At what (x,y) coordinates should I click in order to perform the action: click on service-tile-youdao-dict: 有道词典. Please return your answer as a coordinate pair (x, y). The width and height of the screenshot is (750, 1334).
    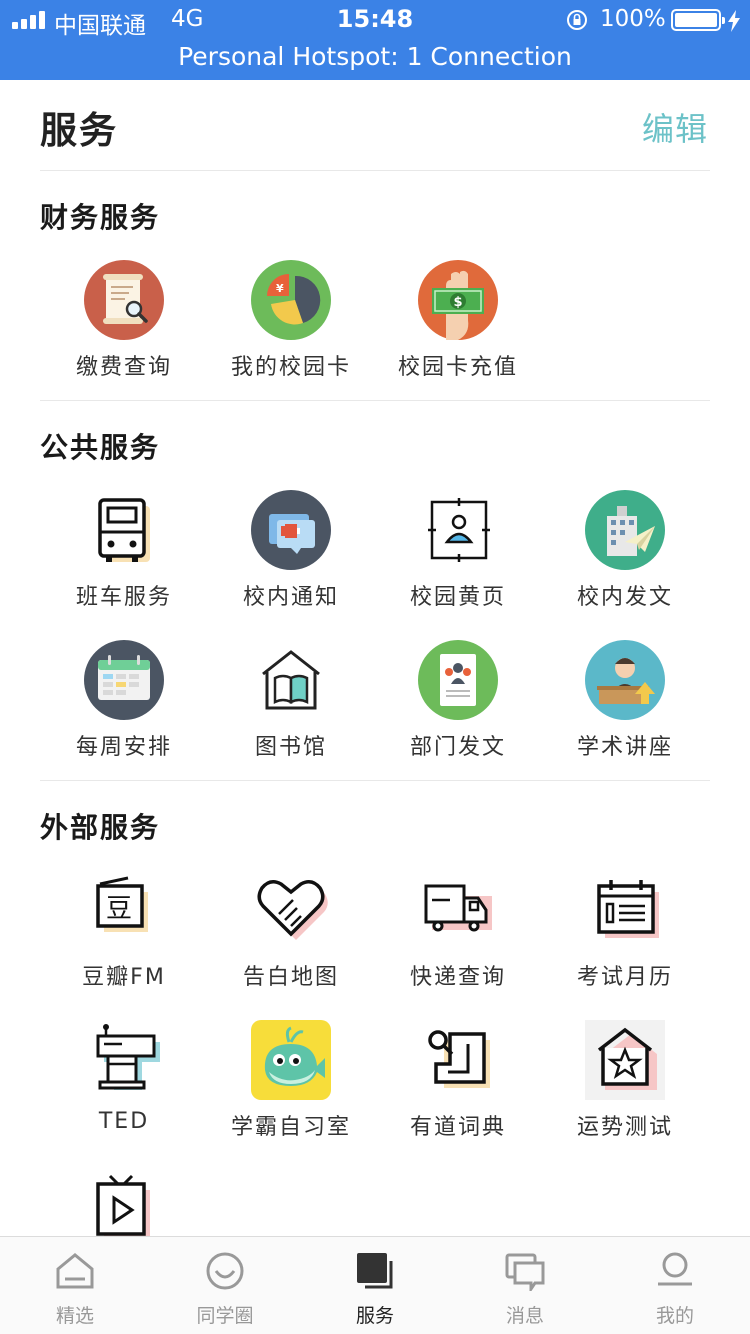
    Looking at the image, I should click on (458, 1085).